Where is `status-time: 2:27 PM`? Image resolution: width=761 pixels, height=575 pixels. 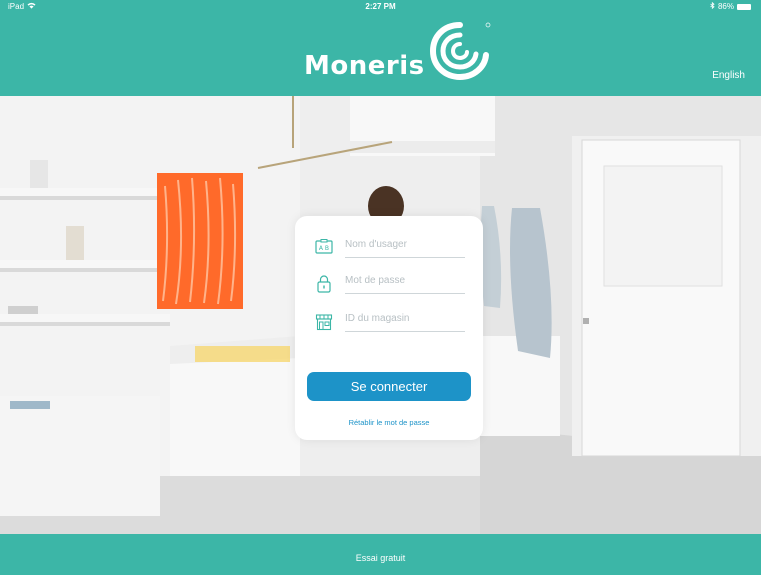 status-time: 2:27 PM is located at coordinates (380, 6).